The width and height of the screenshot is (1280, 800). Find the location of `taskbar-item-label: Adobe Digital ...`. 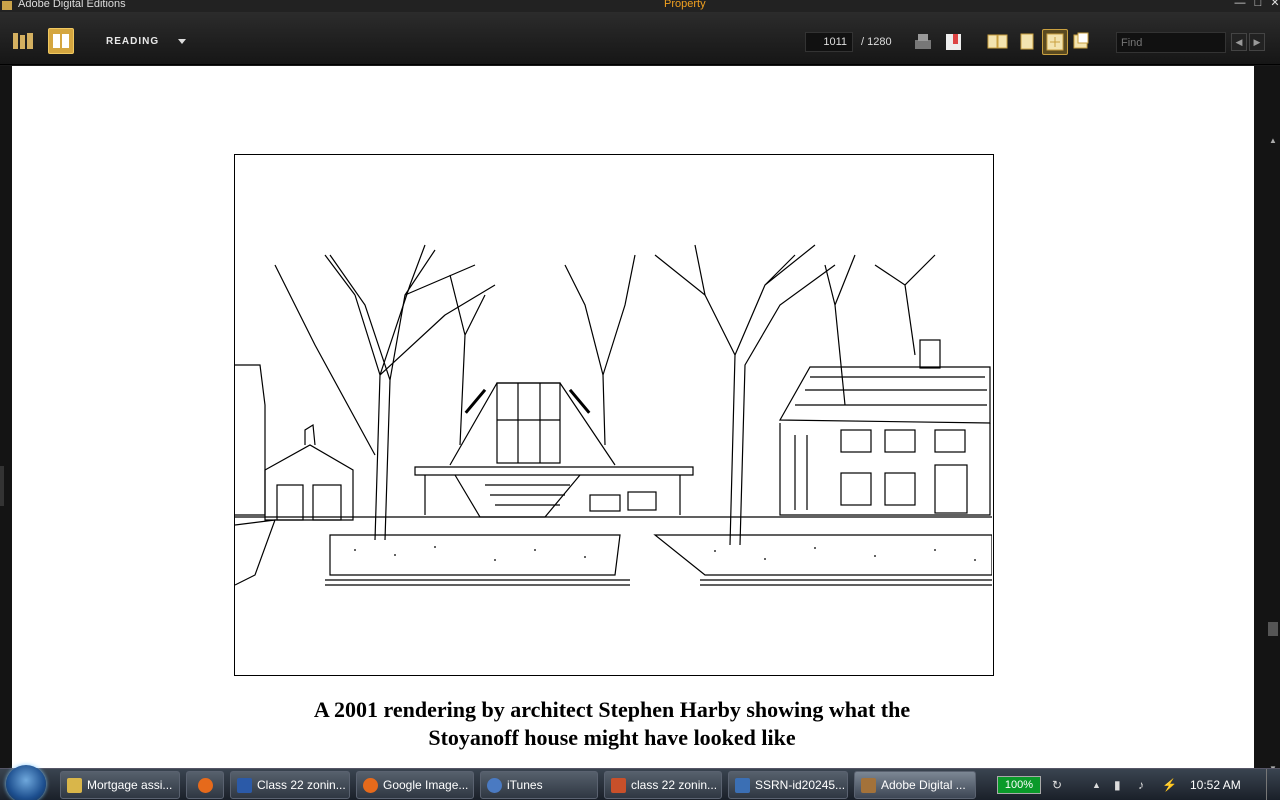

taskbar-item-label: Adobe Digital ... is located at coordinates (923, 785).